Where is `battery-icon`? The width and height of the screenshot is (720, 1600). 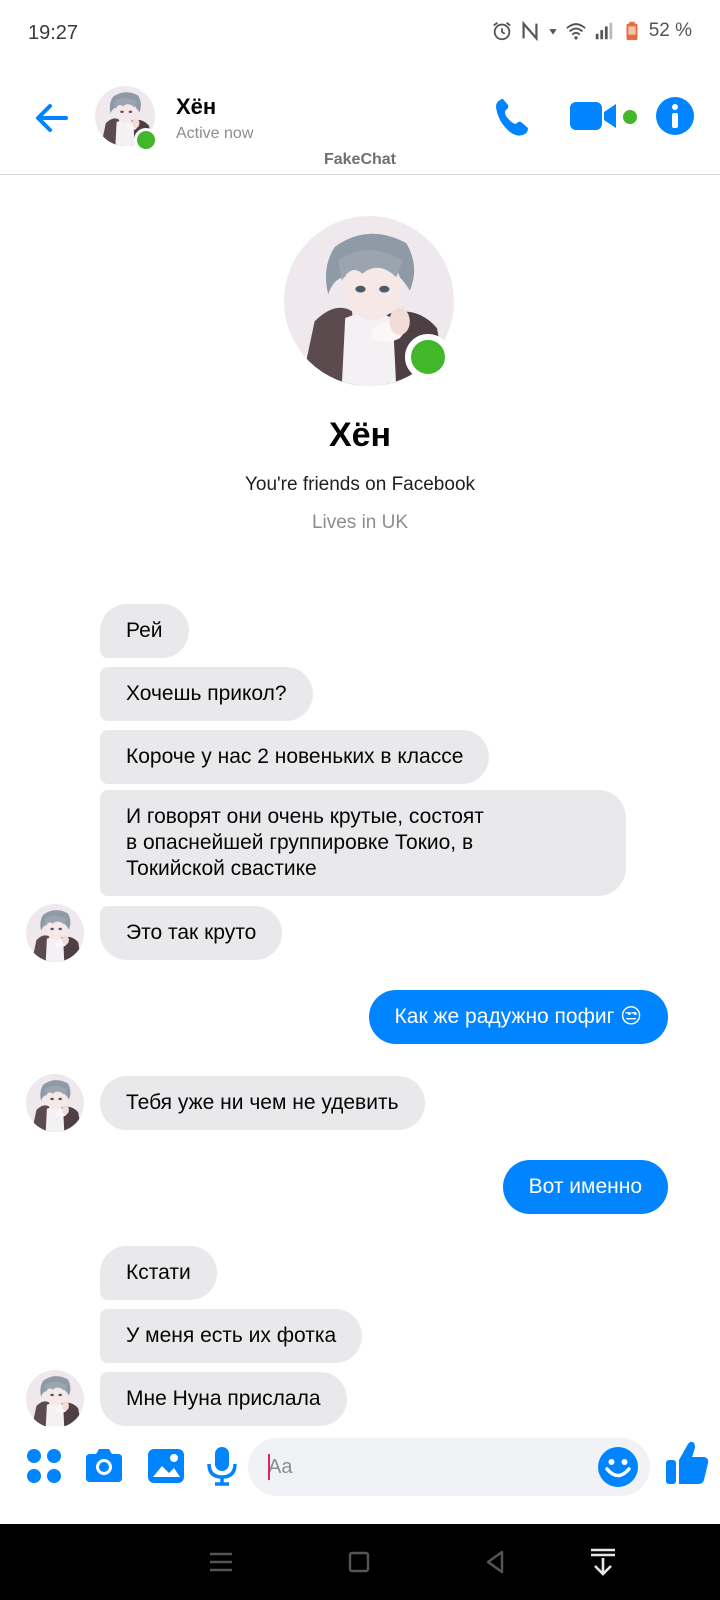 battery-icon is located at coordinates (632, 31).